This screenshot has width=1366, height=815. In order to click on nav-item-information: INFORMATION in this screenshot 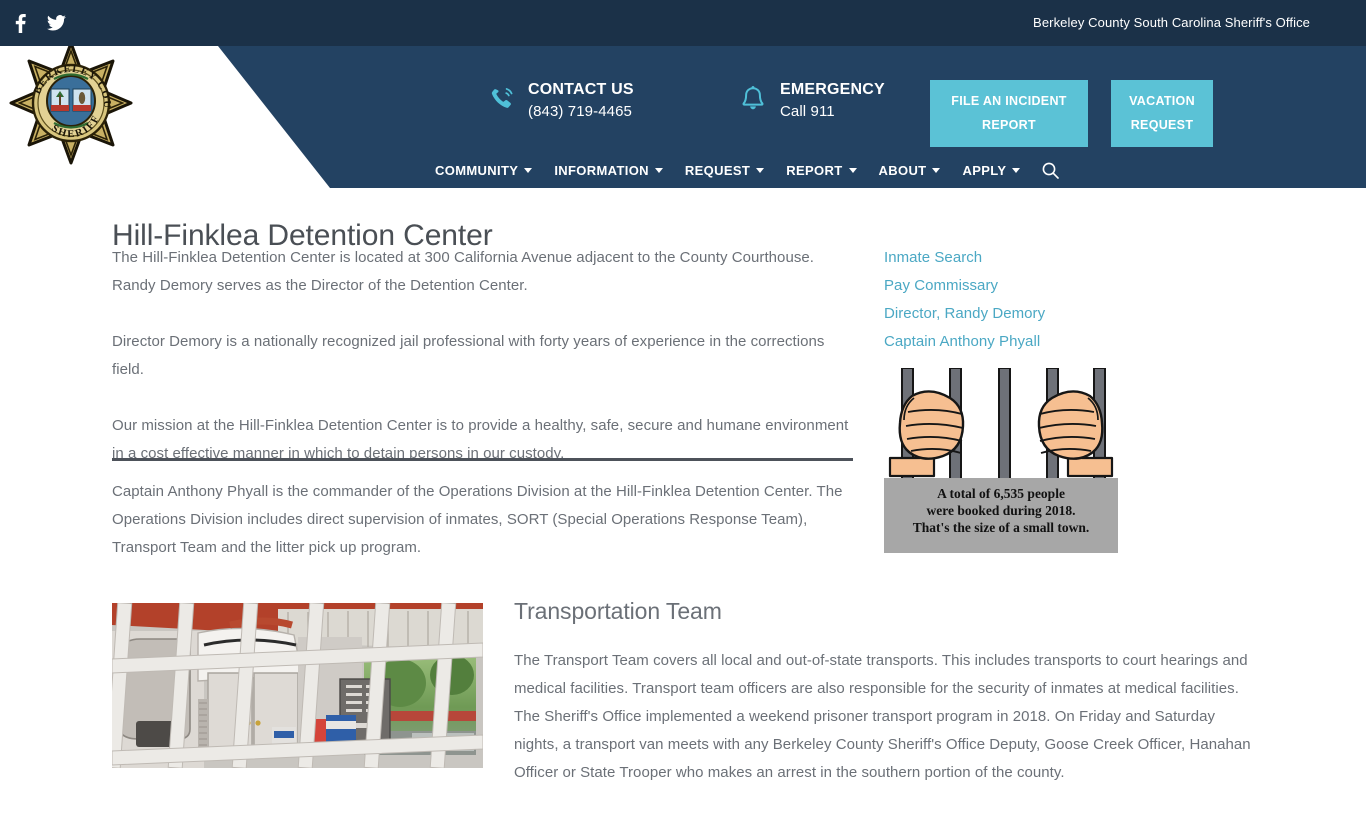, I will do `click(608, 170)`.